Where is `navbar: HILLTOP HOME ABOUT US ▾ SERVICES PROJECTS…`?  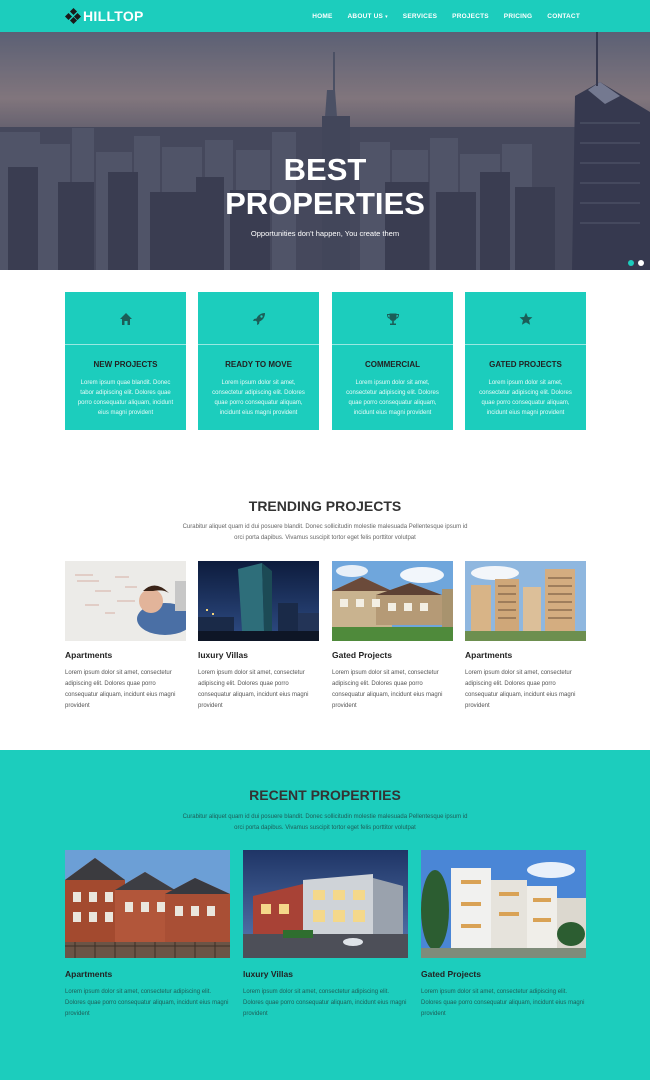
navbar: HILLTOP HOME ABOUT US ▾ SERVICES PROJECTS… is located at coordinates (325, 16).